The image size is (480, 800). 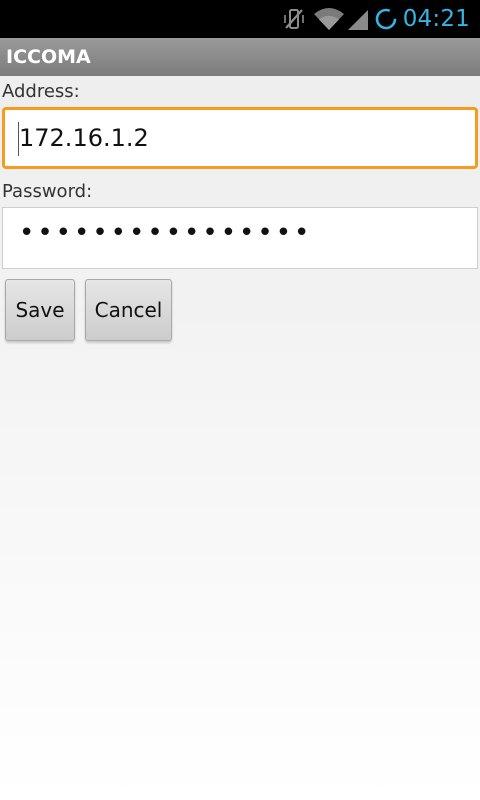 I want to click on password-value: ••••••••••••••••, so click(x=166, y=233).